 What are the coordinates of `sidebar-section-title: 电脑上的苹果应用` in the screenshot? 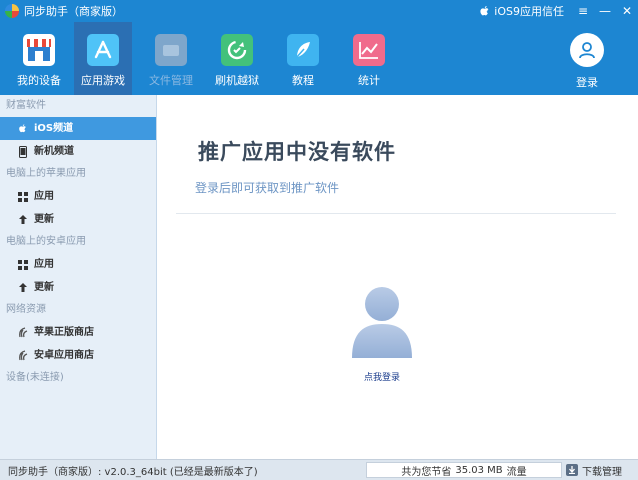 It's located at (46, 173).